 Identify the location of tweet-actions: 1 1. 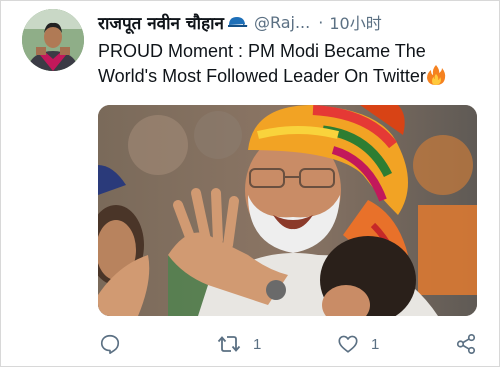
(250, 344).